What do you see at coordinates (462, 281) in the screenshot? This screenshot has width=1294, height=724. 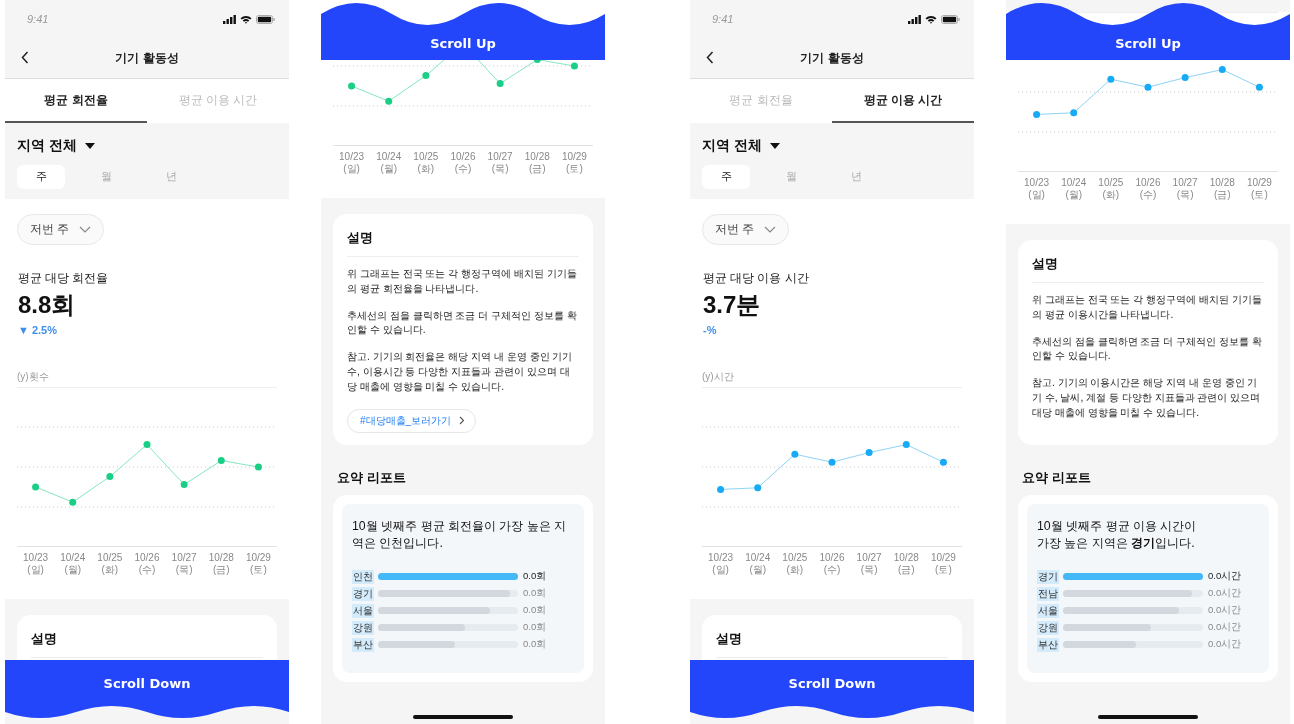 I see `description-text: 위 그래프는 전국 또는 각 행정구역에 배치된 기기들의 평균 회전율을 나타냅니다.` at bounding box center [462, 281].